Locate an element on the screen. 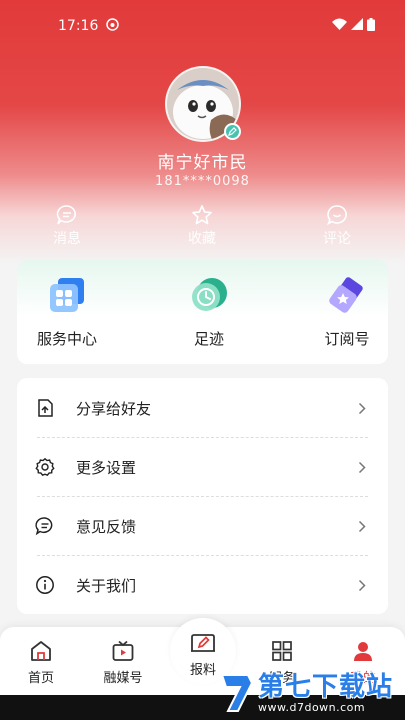 The image size is (405, 720). watermark: 第七下载站 www.d7down.com is located at coordinates (311, 693).